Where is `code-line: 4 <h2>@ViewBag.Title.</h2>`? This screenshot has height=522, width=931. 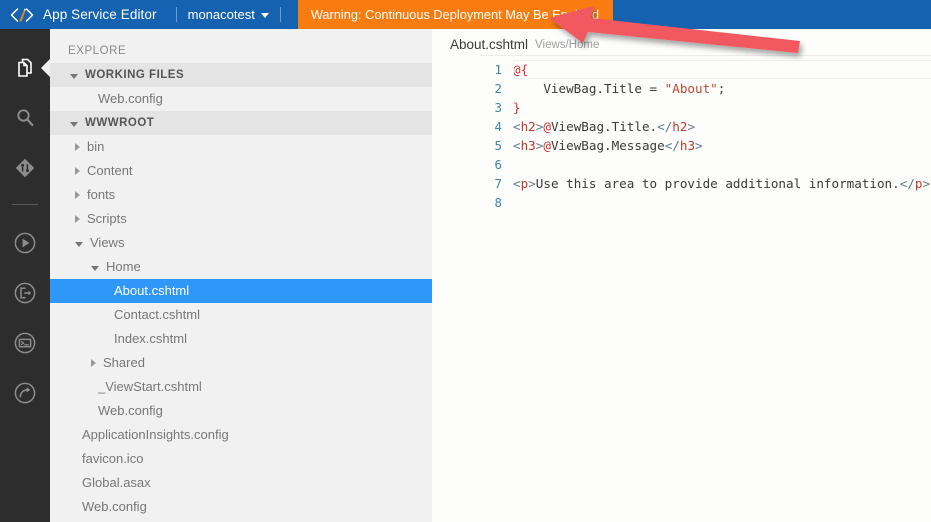
code-line: 4 <h2>@ViewBag.Title.</h2> is located at coordinates (705, 126).